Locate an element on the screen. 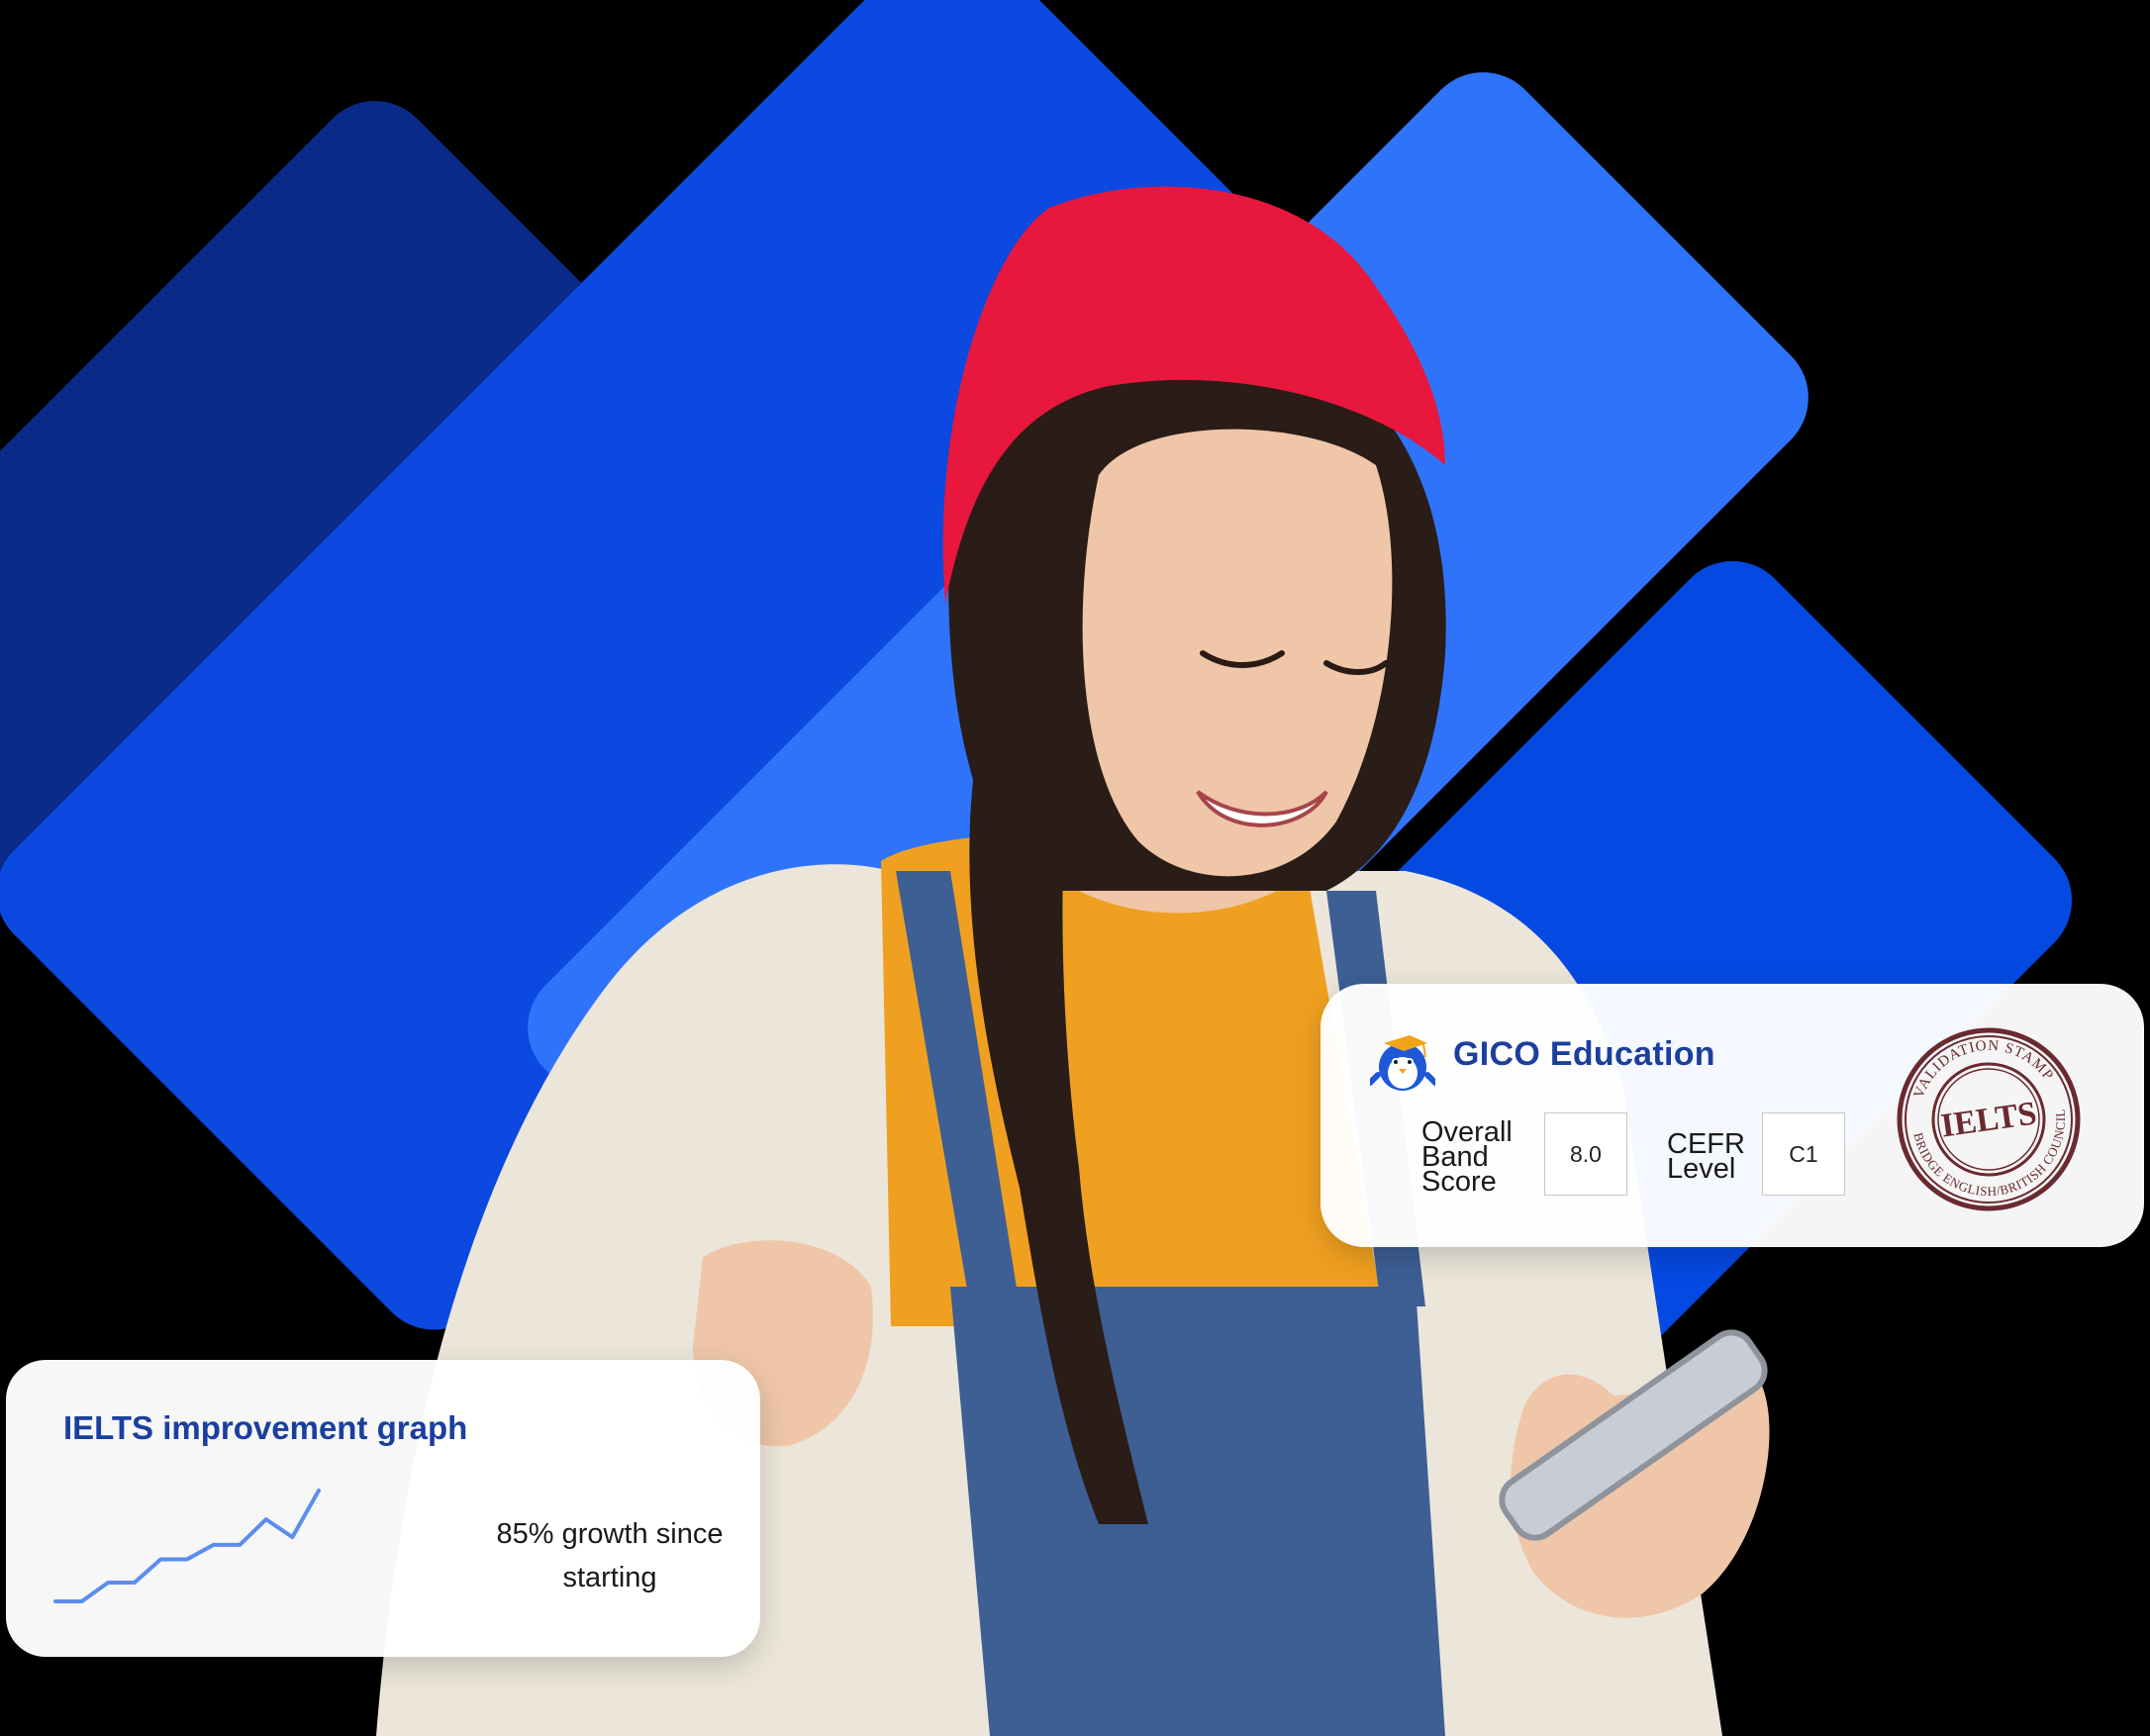 This screenshot has width=2150, height=1736. cefr-level-label: CEFR Level is located at coordinates (1706, 1156).